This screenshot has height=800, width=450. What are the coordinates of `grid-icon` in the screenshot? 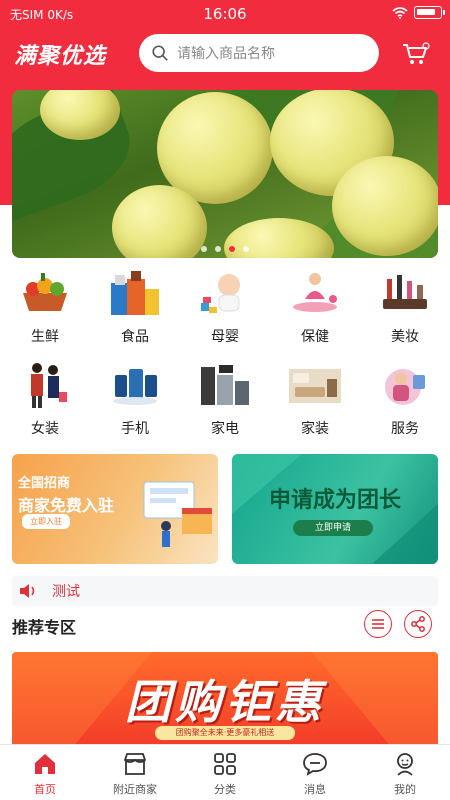 It's located at (225, 764).